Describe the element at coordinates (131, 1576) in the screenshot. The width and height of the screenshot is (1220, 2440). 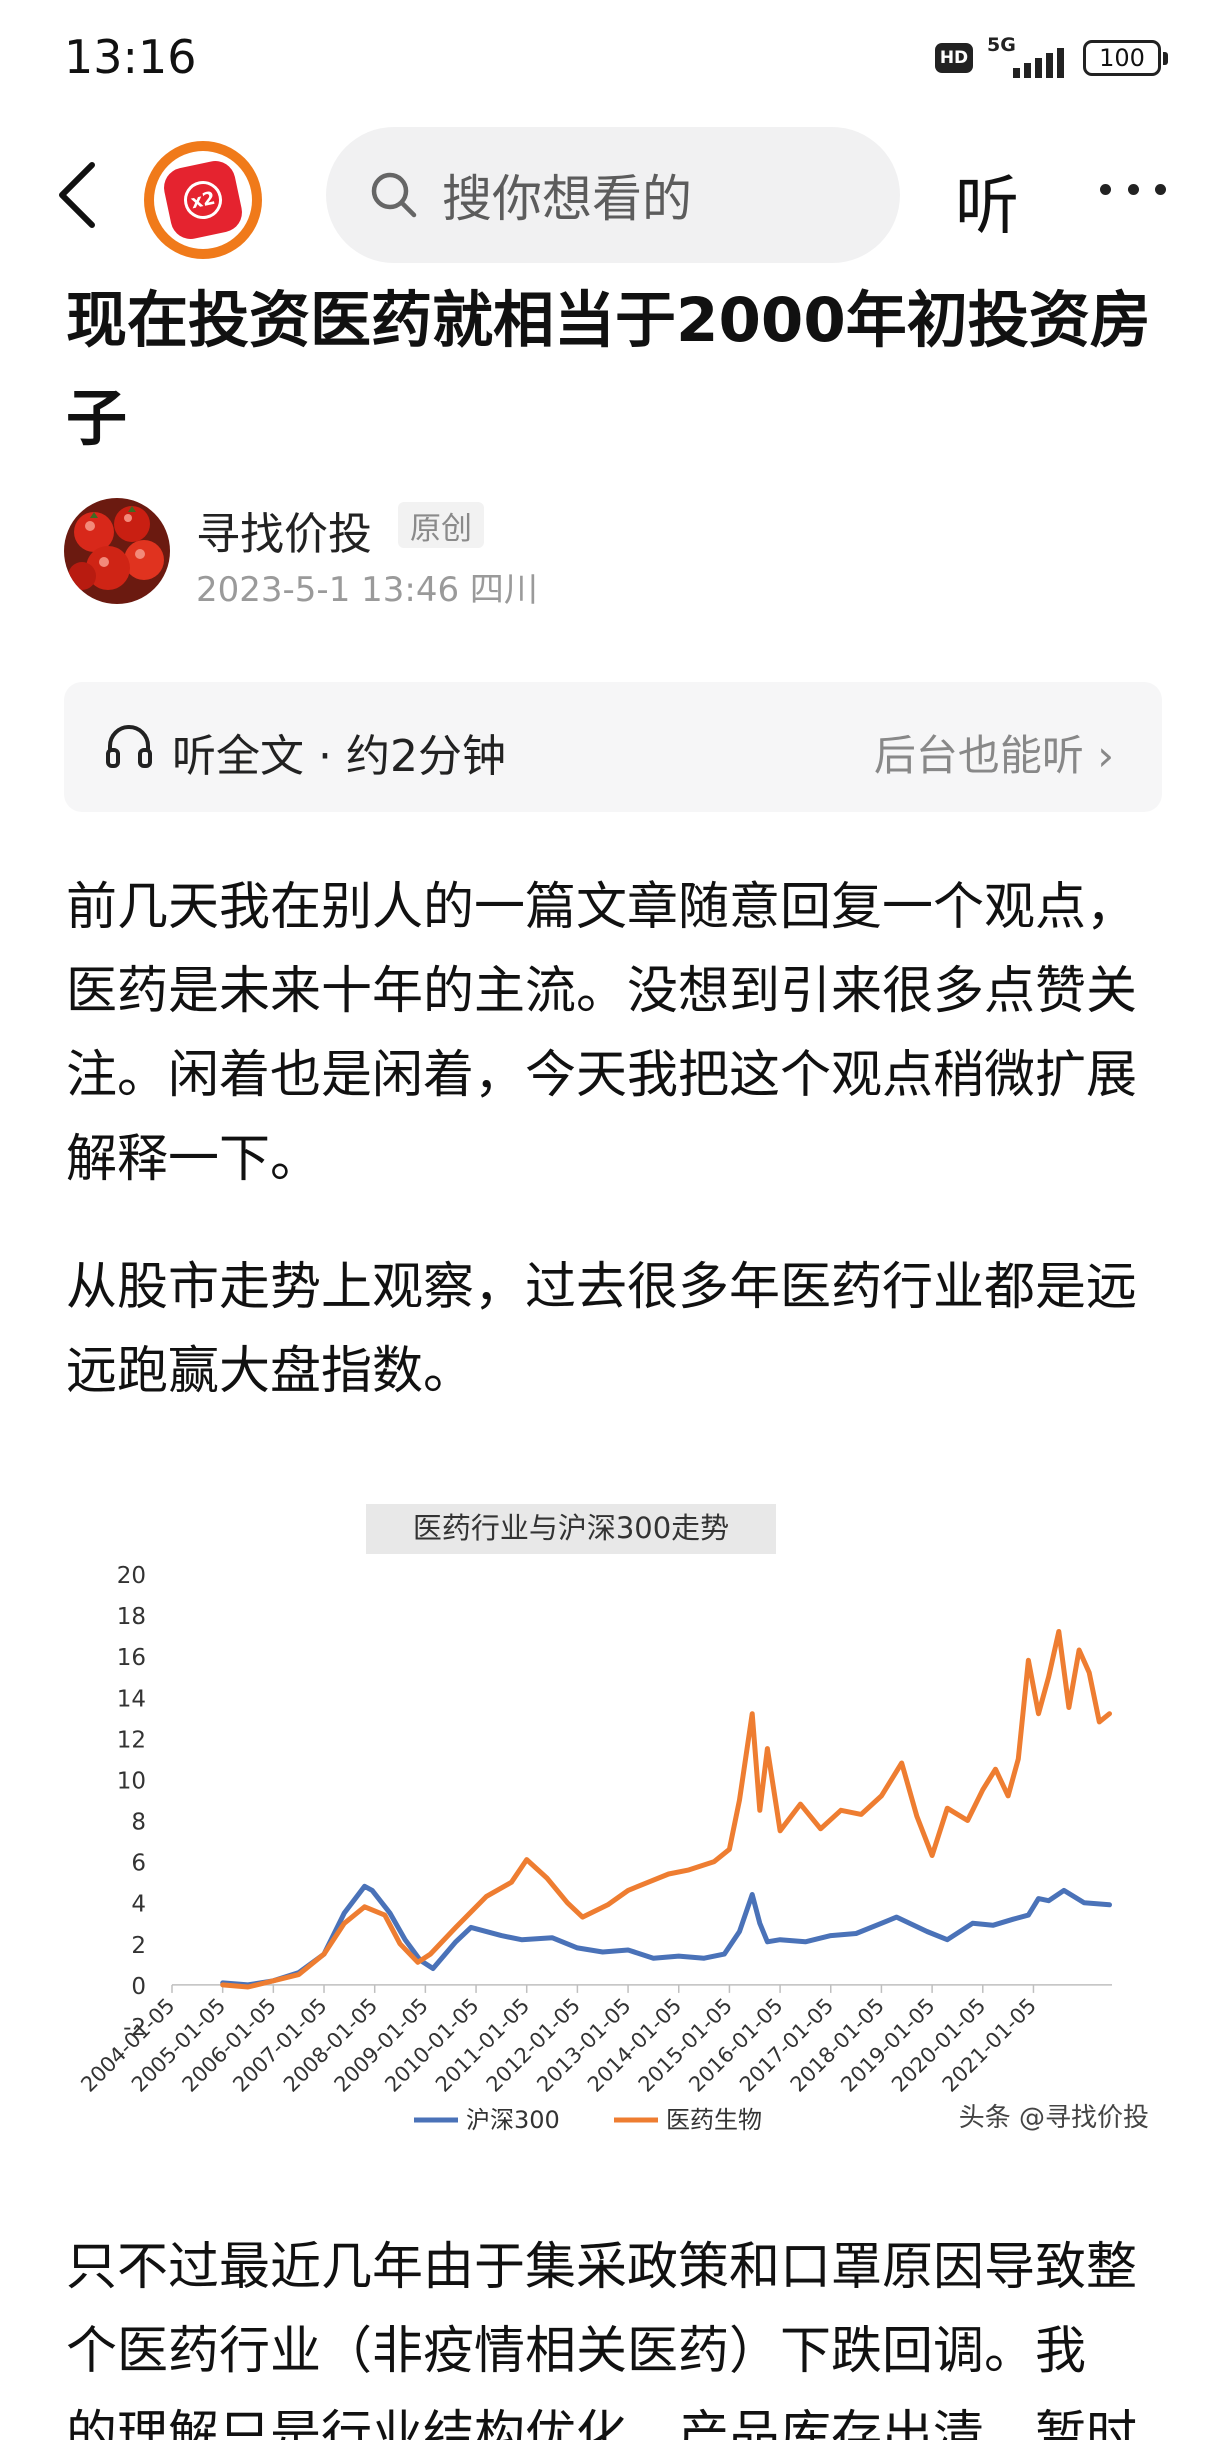
I see `y-tick-label: 20` at that location.